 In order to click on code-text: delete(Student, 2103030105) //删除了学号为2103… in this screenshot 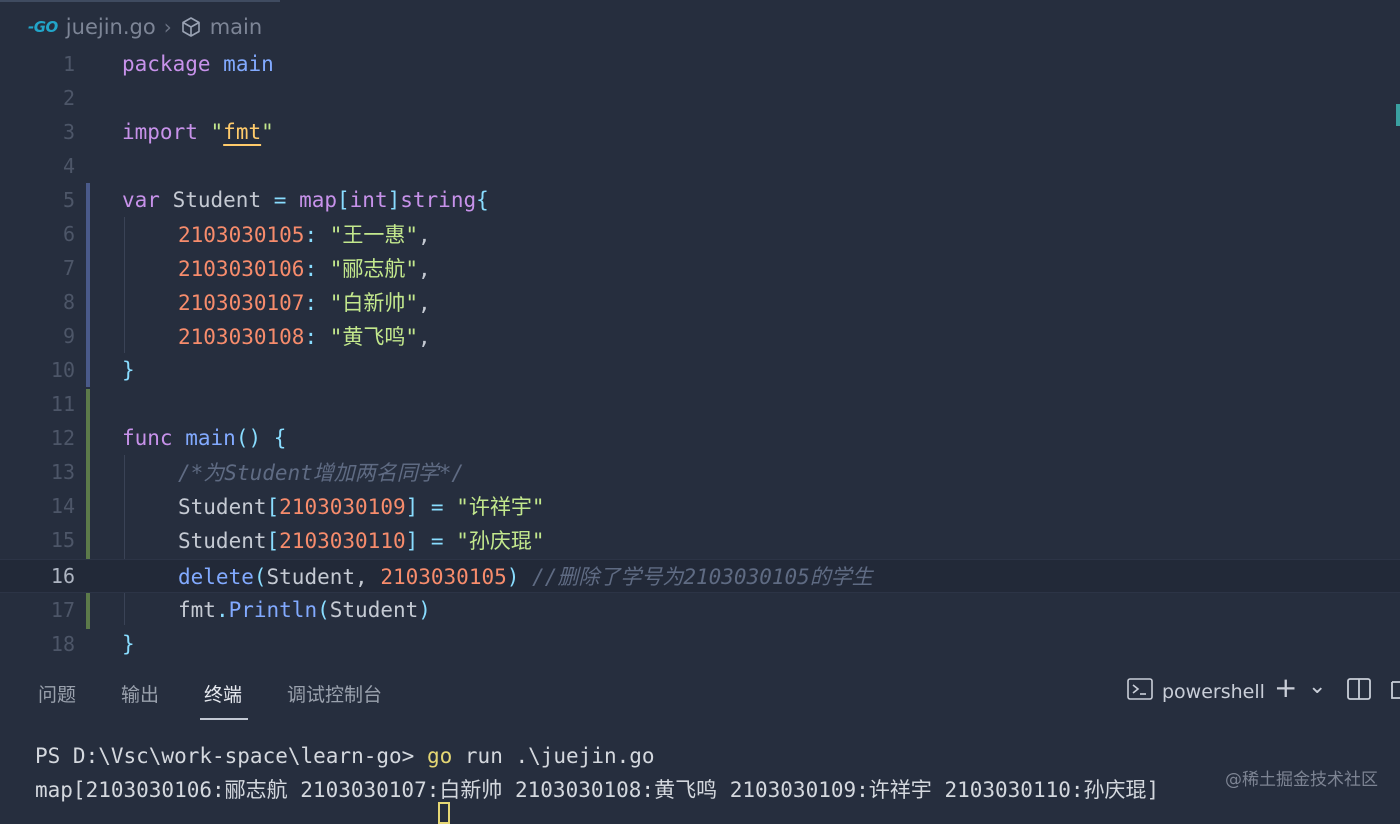, I will do `click(525, 576)`.